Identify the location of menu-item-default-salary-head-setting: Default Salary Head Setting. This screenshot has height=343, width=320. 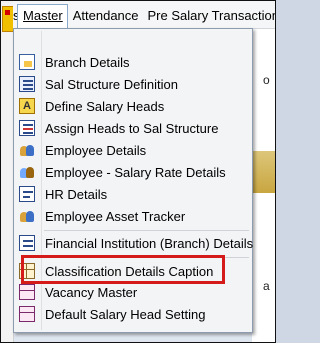
(133, 314).